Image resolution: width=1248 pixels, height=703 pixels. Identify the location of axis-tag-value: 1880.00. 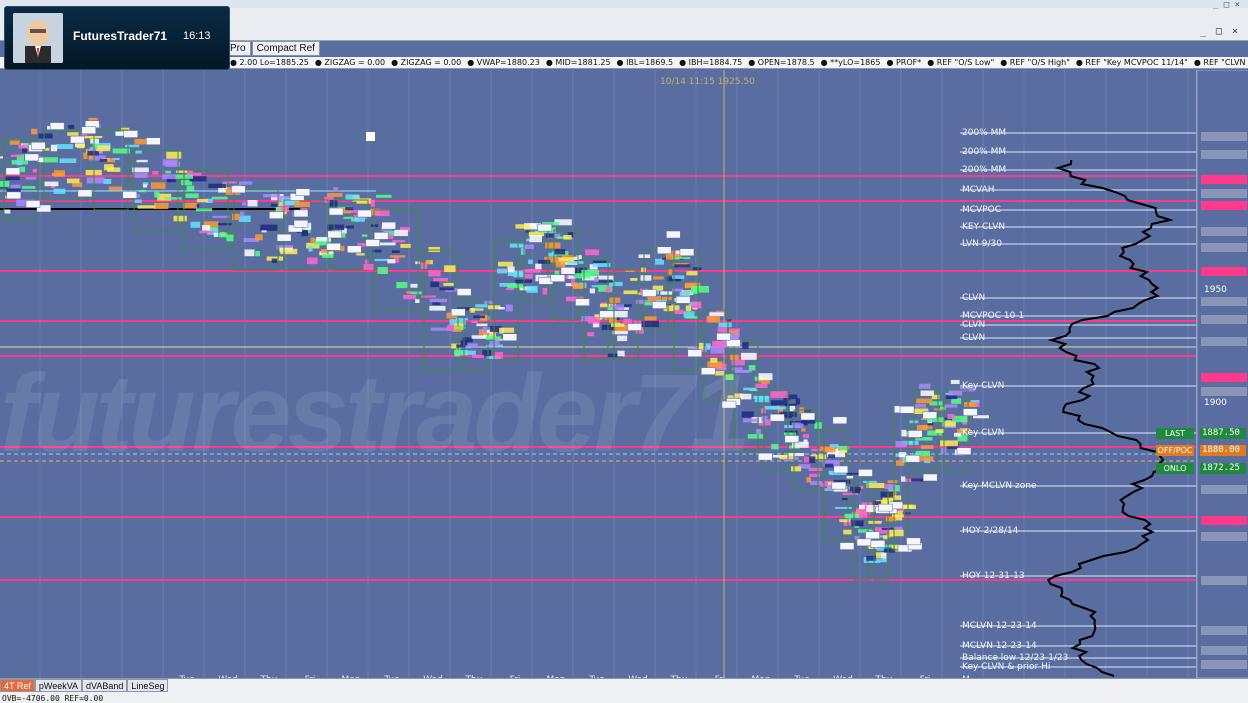
(1223, 450).